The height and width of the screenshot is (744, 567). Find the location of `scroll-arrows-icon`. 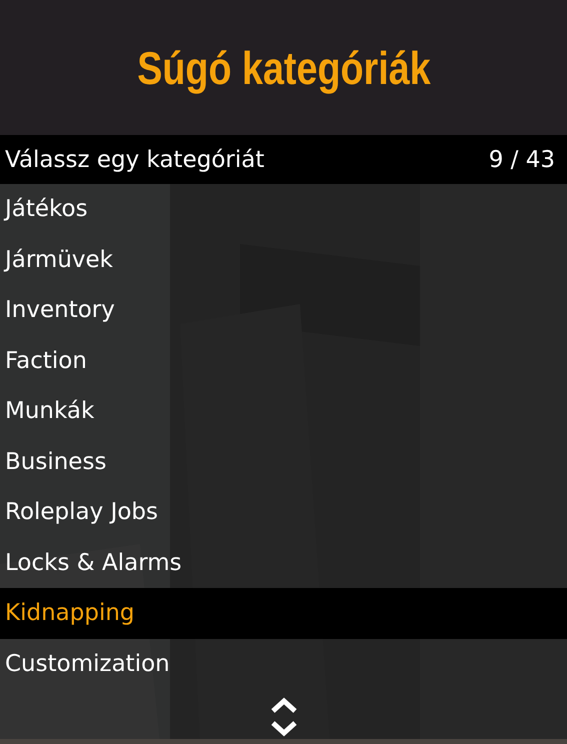

scroll-arrows-icon is located at coordinates (284, 716).